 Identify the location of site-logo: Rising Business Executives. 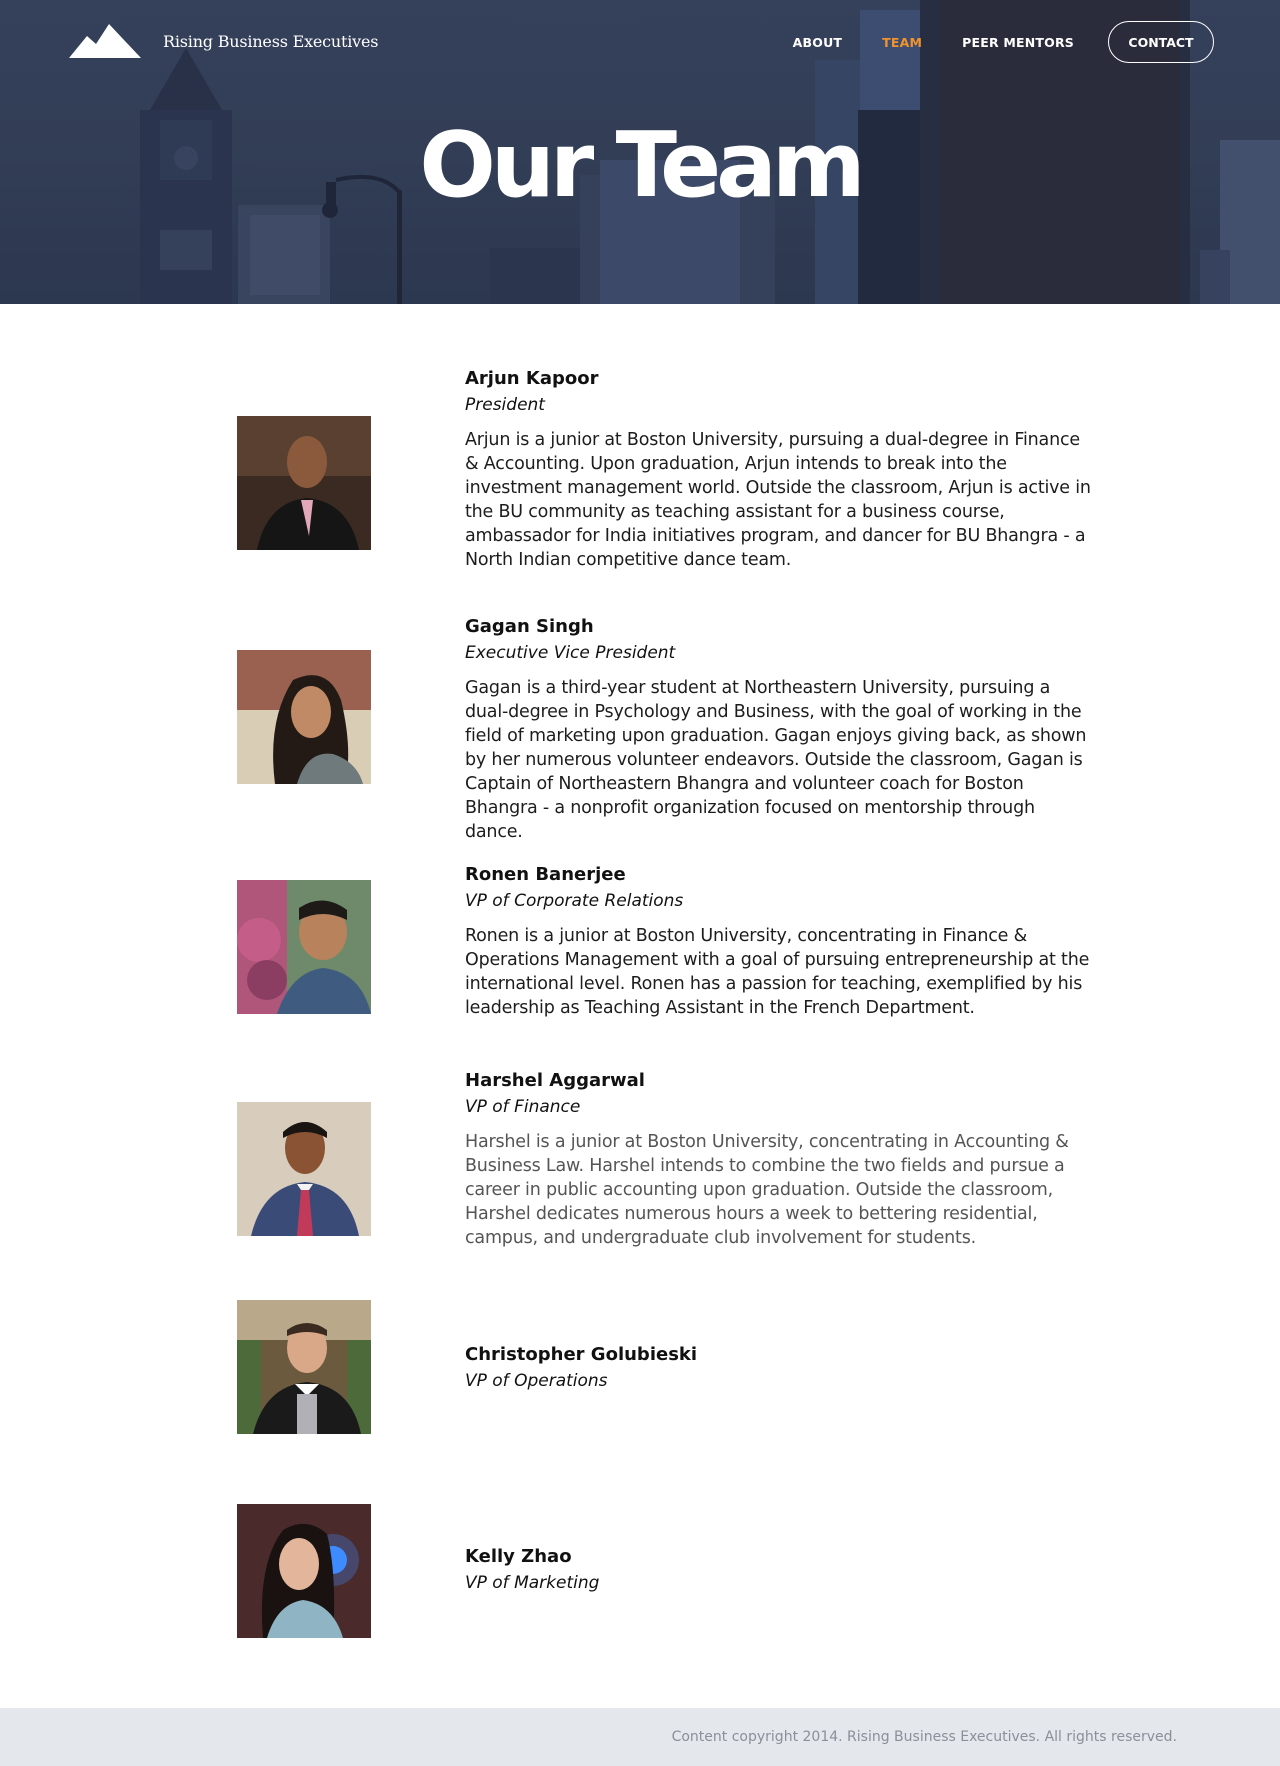
(224, 41).